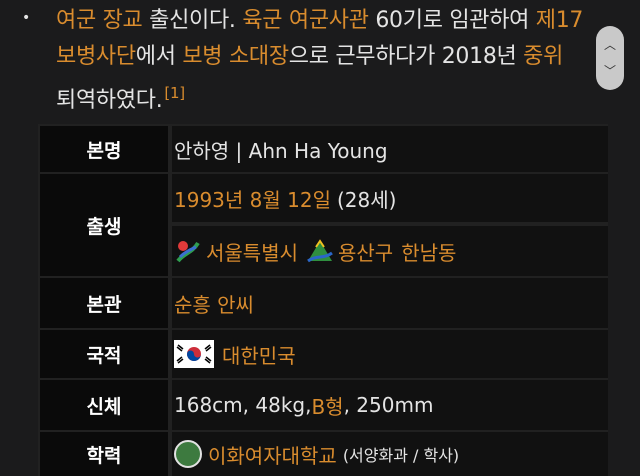  I want to click on intro-line-2: 보병사단에서 보병 소대장으로 근무하다가 2018년 중위, so click(309, 54).